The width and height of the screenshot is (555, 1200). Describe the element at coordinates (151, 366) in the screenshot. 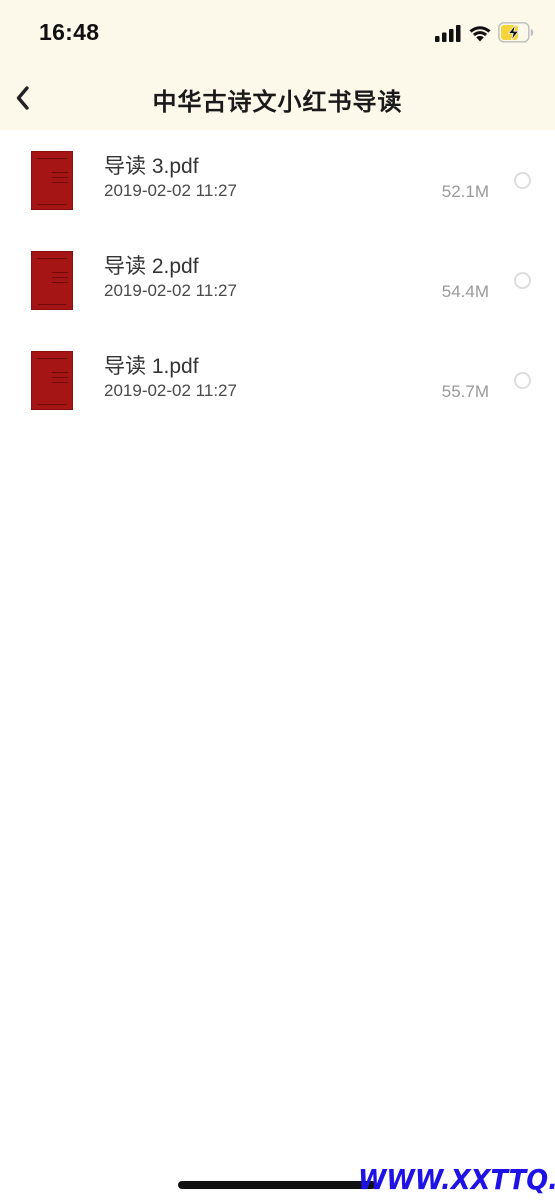

I see `file-name: 导读 1.pdf` at that location.